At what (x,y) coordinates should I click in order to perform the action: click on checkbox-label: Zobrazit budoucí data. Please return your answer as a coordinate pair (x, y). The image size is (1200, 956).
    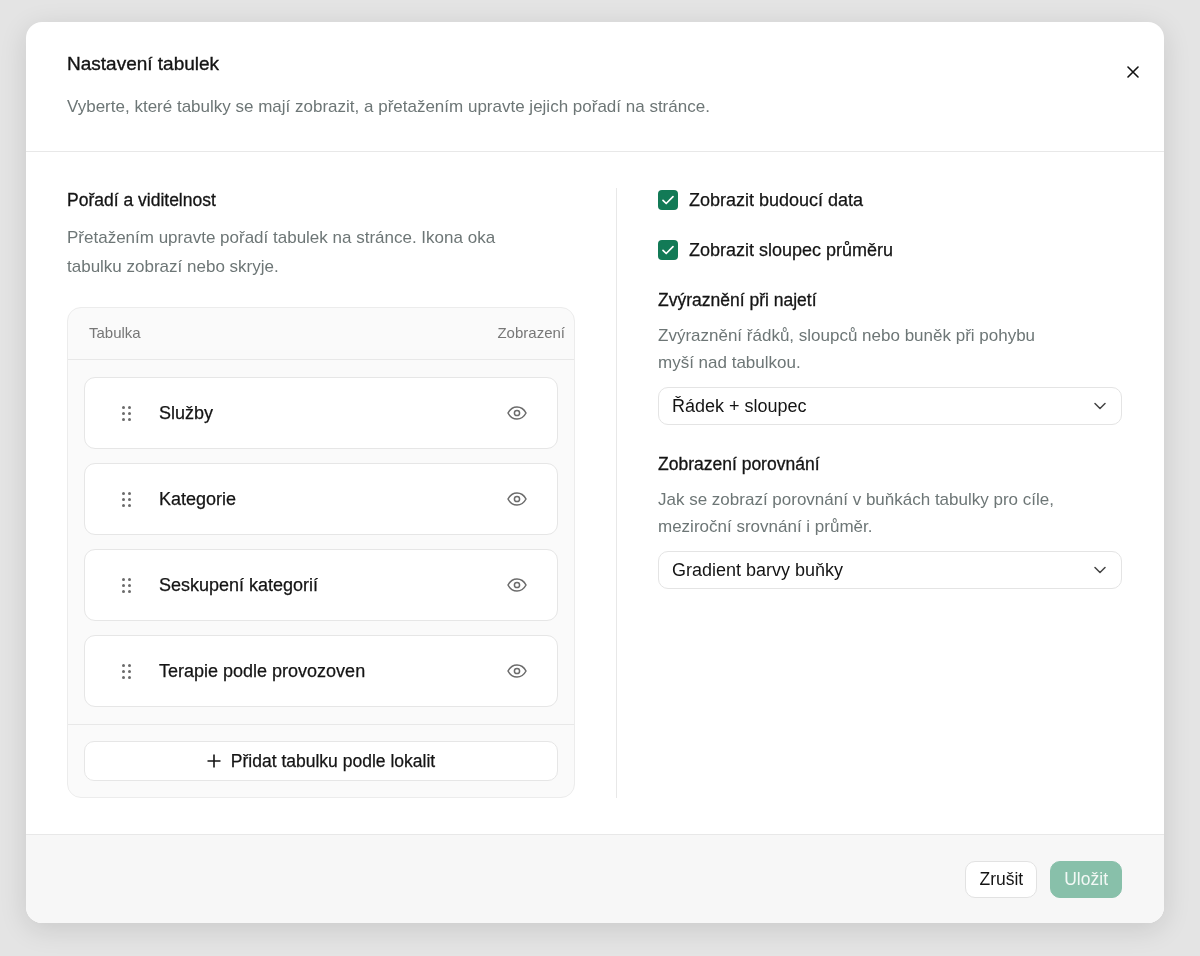
    Looking at the image, I should click on (776, 200).